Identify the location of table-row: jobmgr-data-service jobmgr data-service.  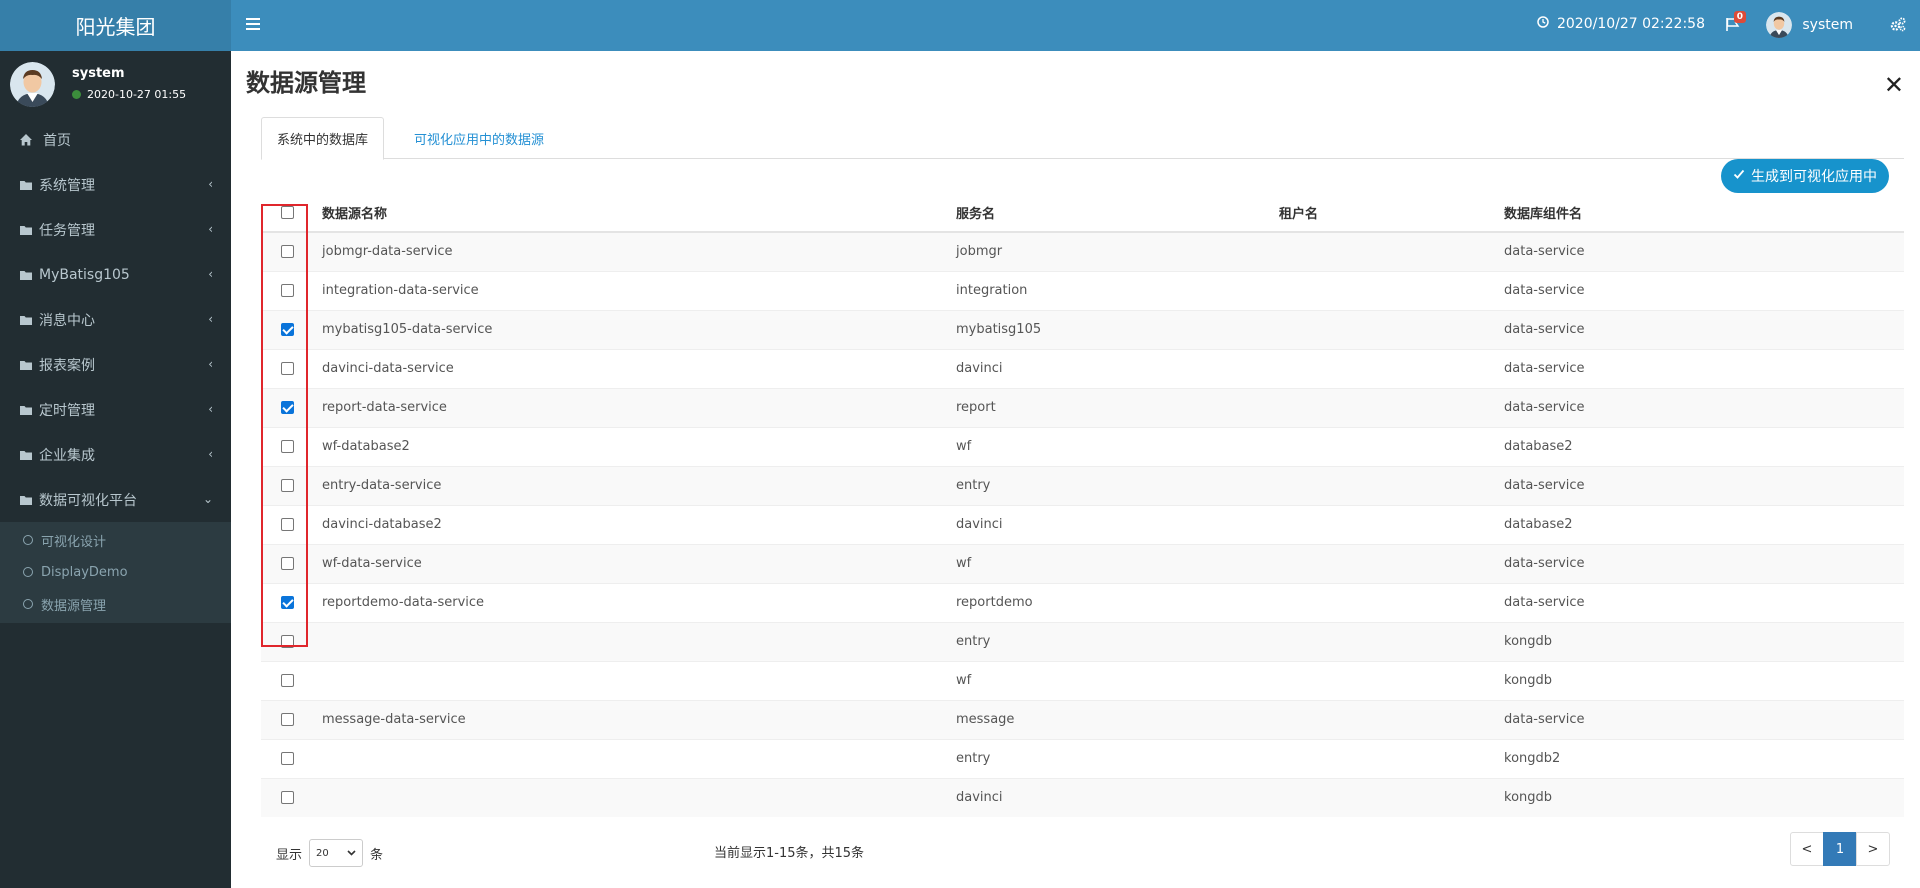
(1082, 251).